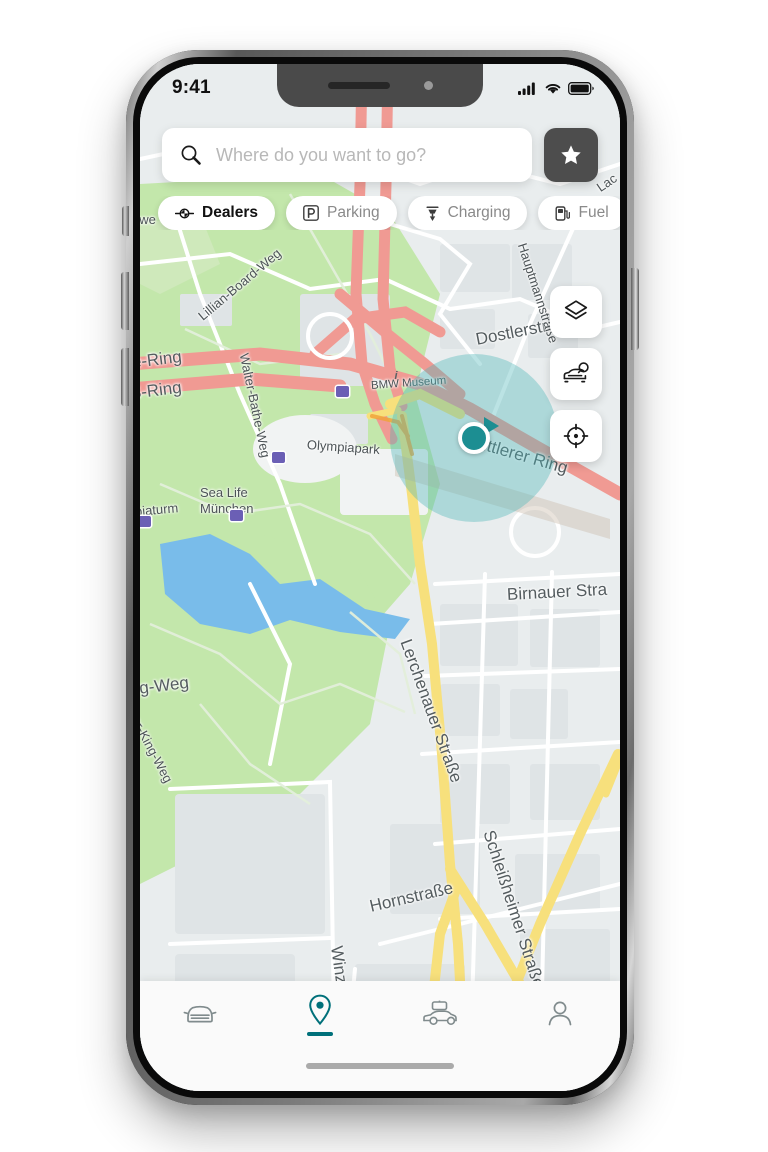 This screenshot has height=1152, width=768. I want to click on nav-active-indicator, so click(320, 1033).